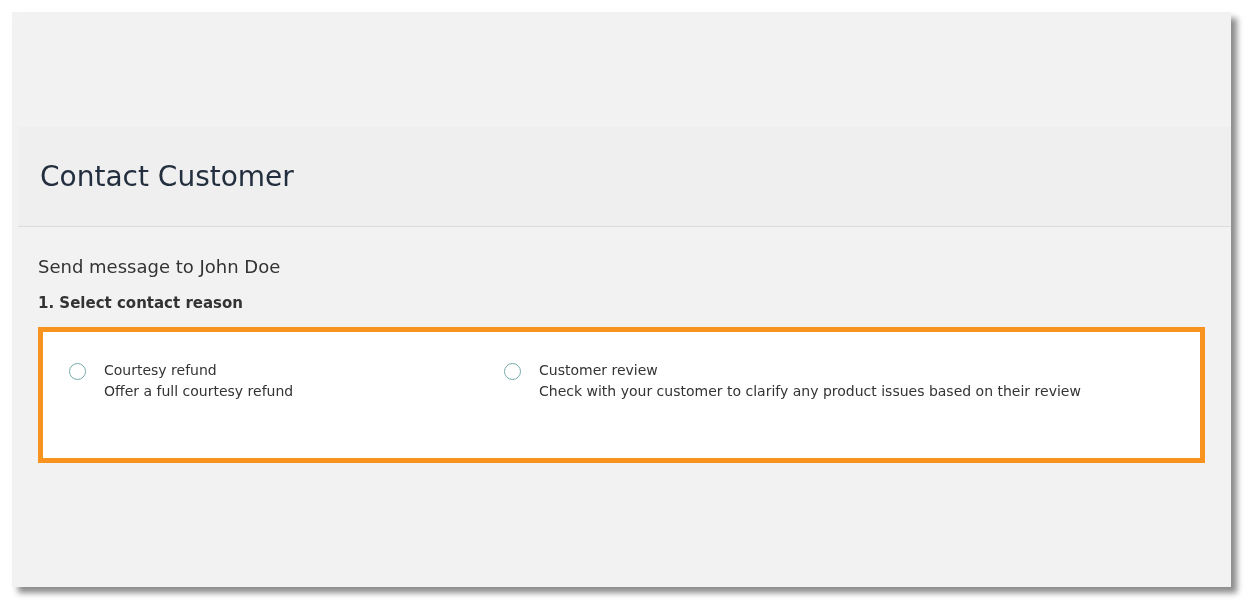 Image resolution: width=1251 pixels, height=615 pixels. What do you see at coordinates (160, 267) in the screenshot?
I see `recipient-heading: Send message to John Doe` at bounding box center [160, 267].